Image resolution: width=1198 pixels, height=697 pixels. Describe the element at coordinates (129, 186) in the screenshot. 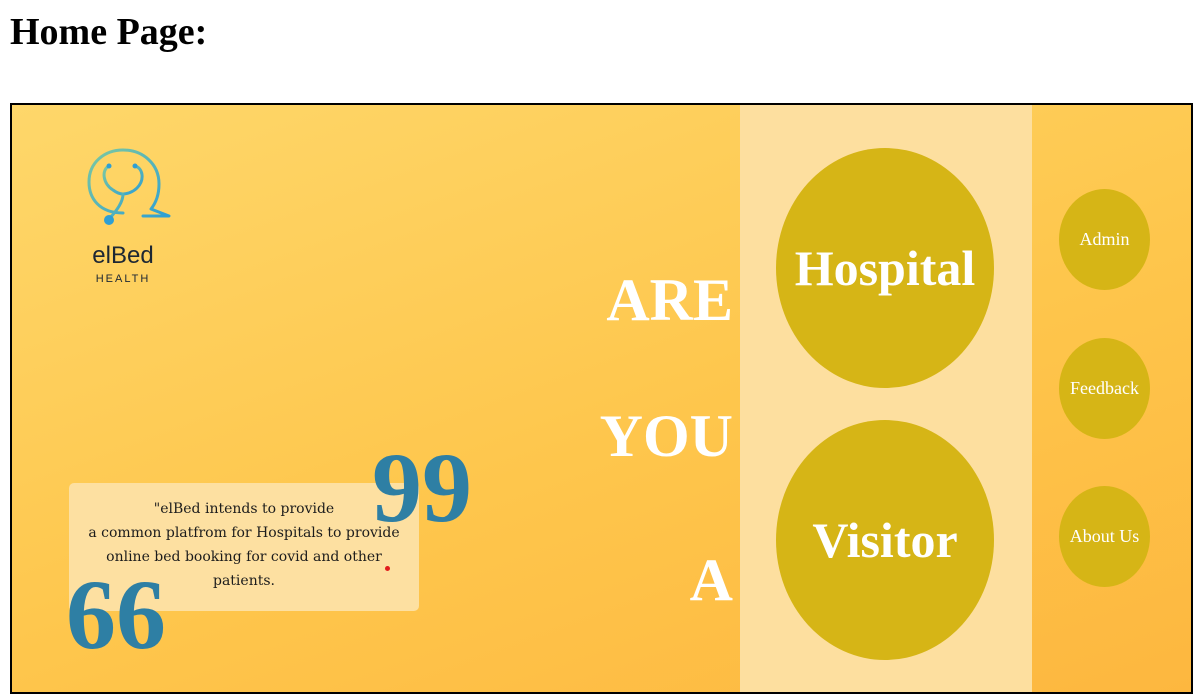

I see `stethoscope-chat-icon` at that location.